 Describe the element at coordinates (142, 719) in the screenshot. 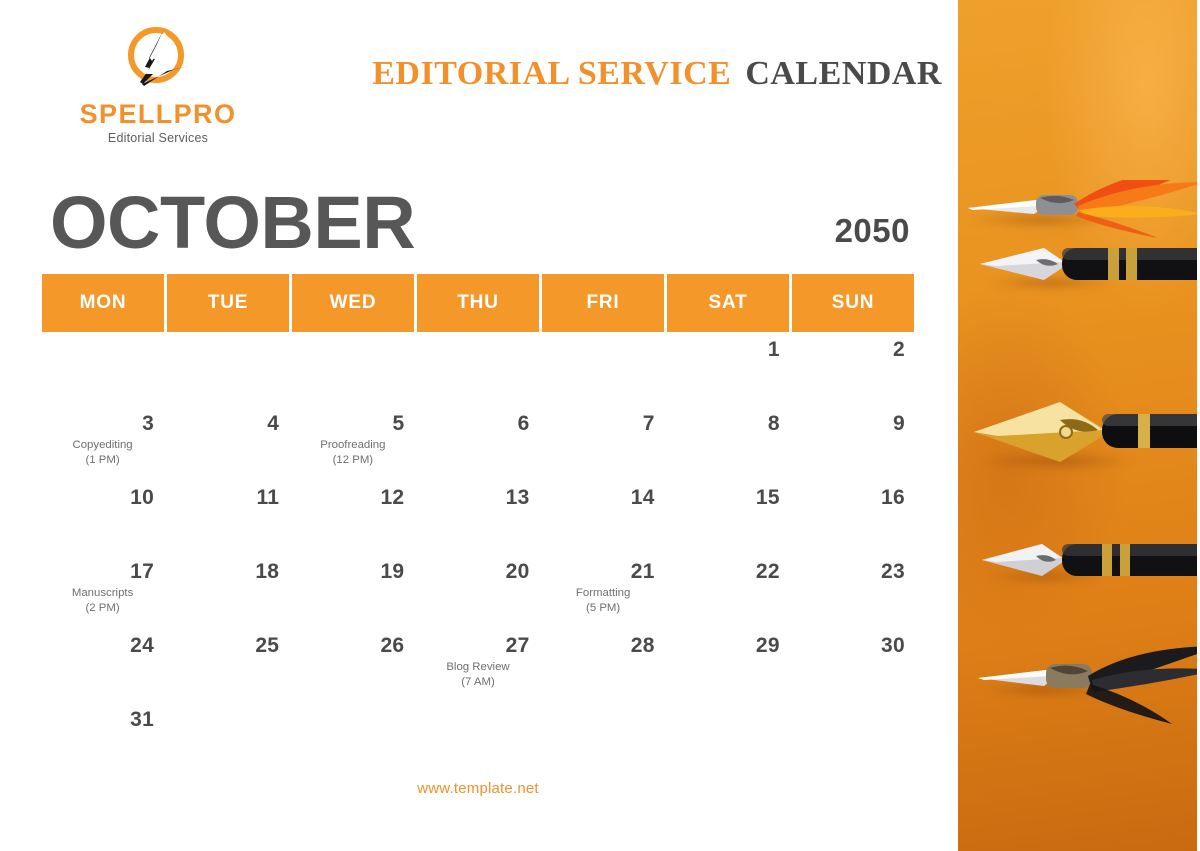

I see `day-number: 31` at that location.